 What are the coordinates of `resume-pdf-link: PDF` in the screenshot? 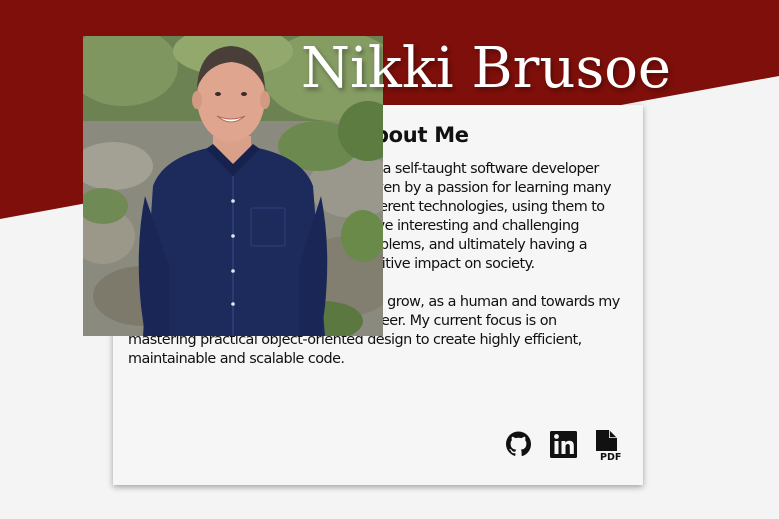 It's located at (608, 445).